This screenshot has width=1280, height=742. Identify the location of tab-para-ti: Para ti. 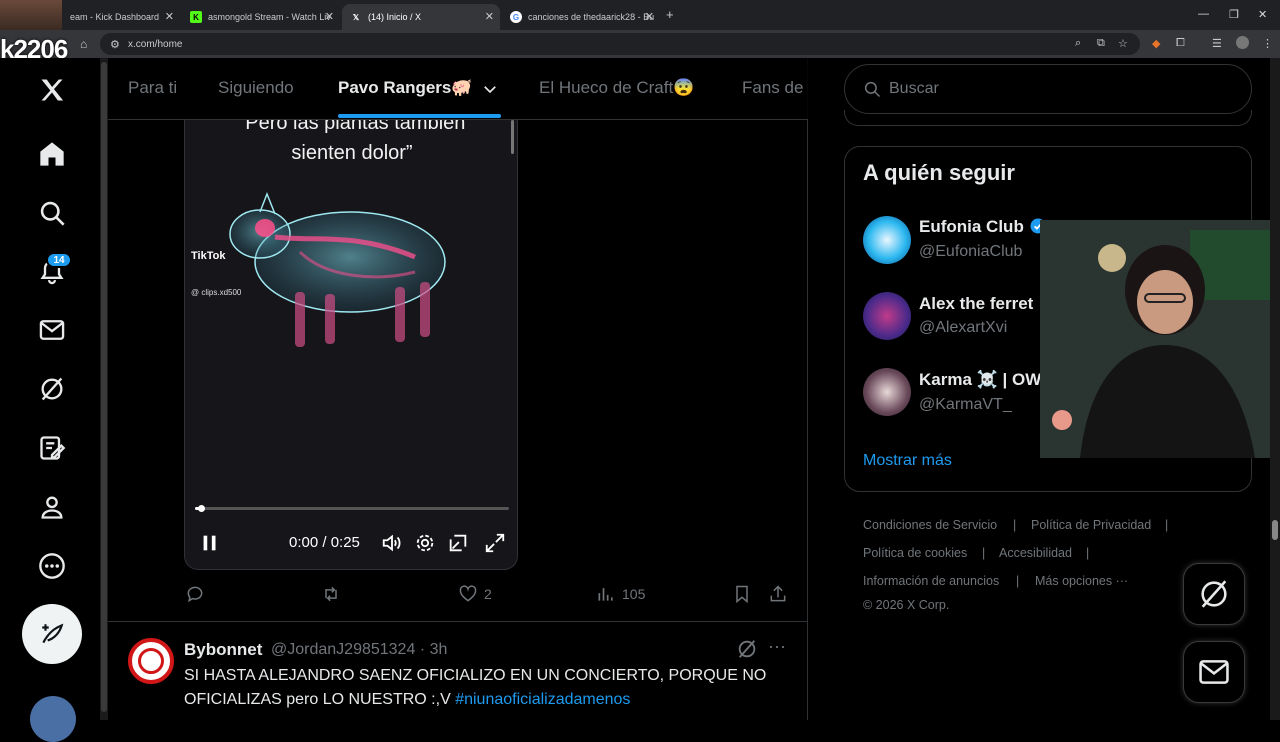
(152, 88).